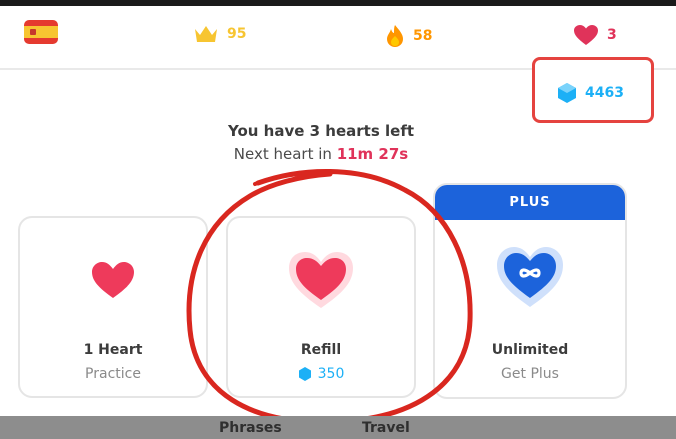  I want to click on full-heart-icon, so click(321, 280).